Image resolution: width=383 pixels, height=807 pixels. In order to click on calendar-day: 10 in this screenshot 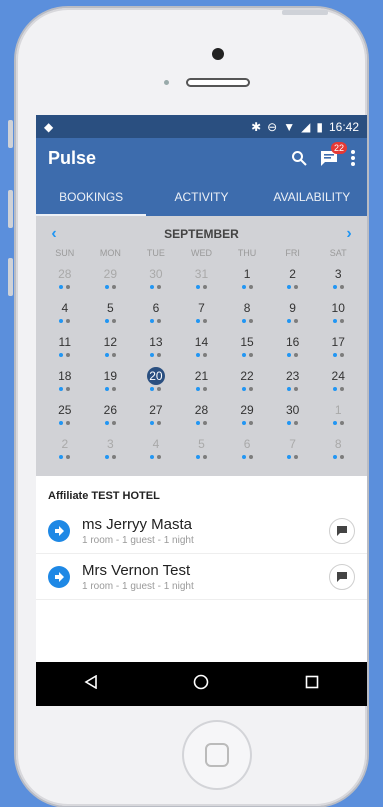, I will do `click(338, 311)`.